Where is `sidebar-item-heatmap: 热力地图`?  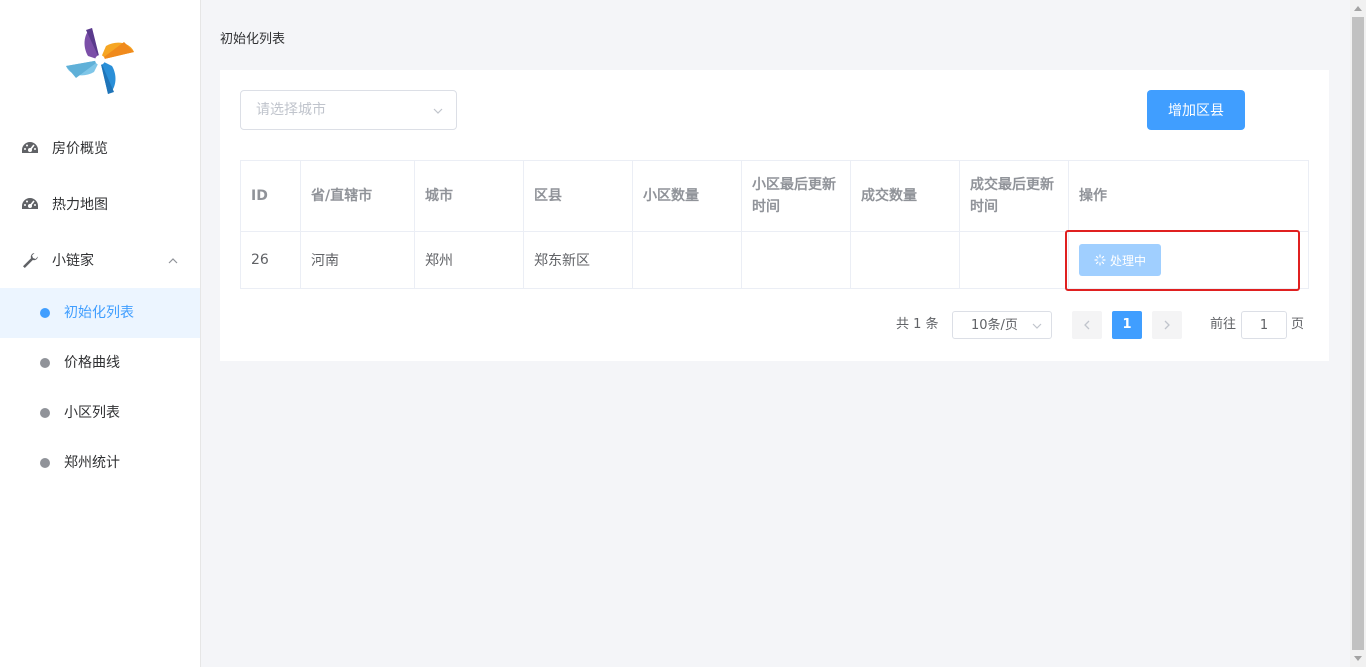 sidebar-item-heatmap: 热力地图 is located at coordinates (100, 205).